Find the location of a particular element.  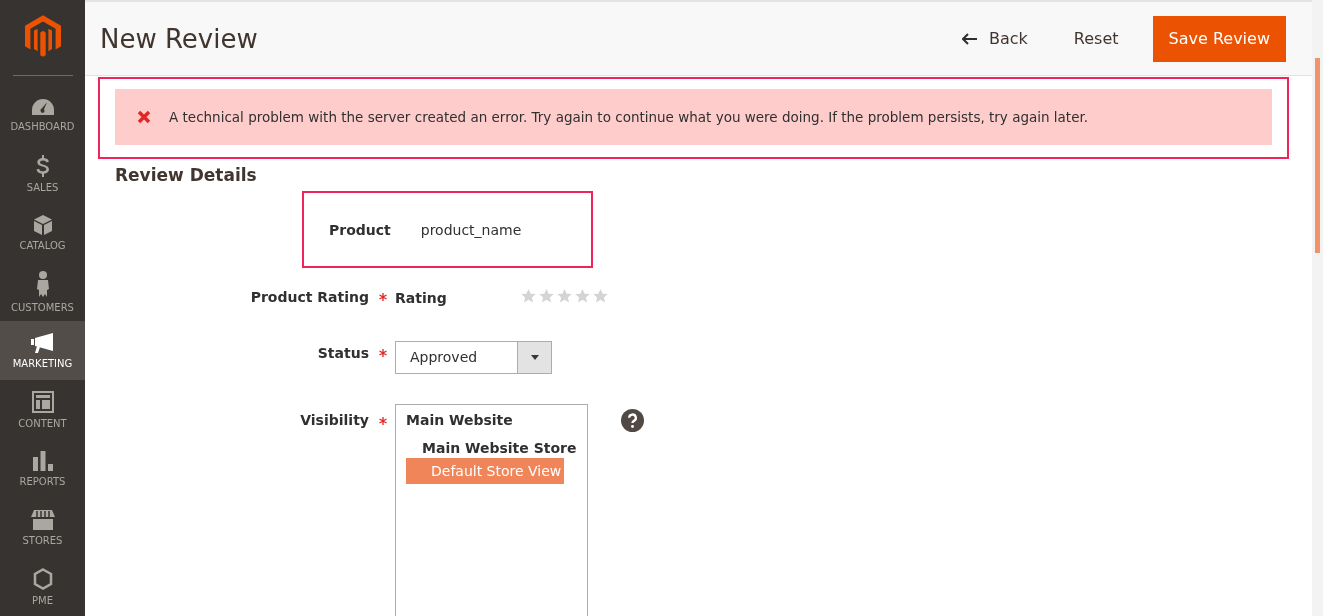

logo-icon is located at coordinates (42, 36).